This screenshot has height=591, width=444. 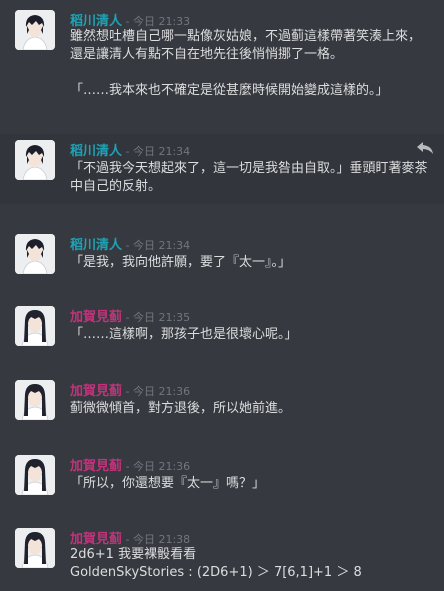 I want to click on message-text: 「是我，我向他許願，要了『太一』。」, so click(x=181, y=262).